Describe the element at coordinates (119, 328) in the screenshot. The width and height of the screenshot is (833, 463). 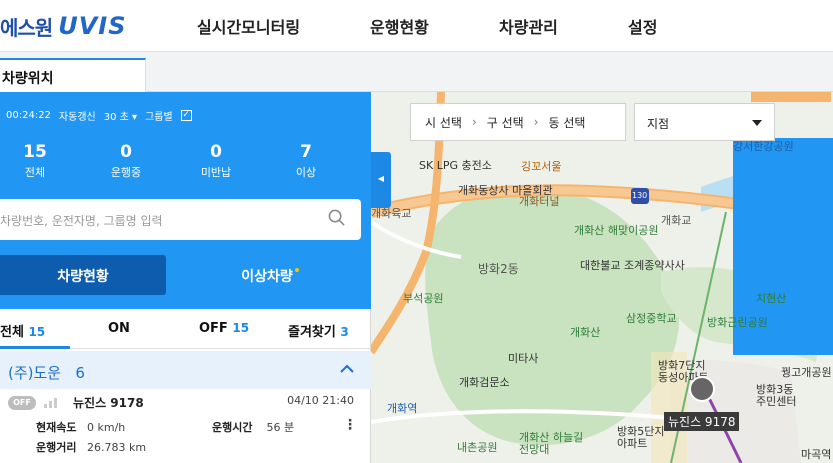
I see `tab-on: ON` at that location.